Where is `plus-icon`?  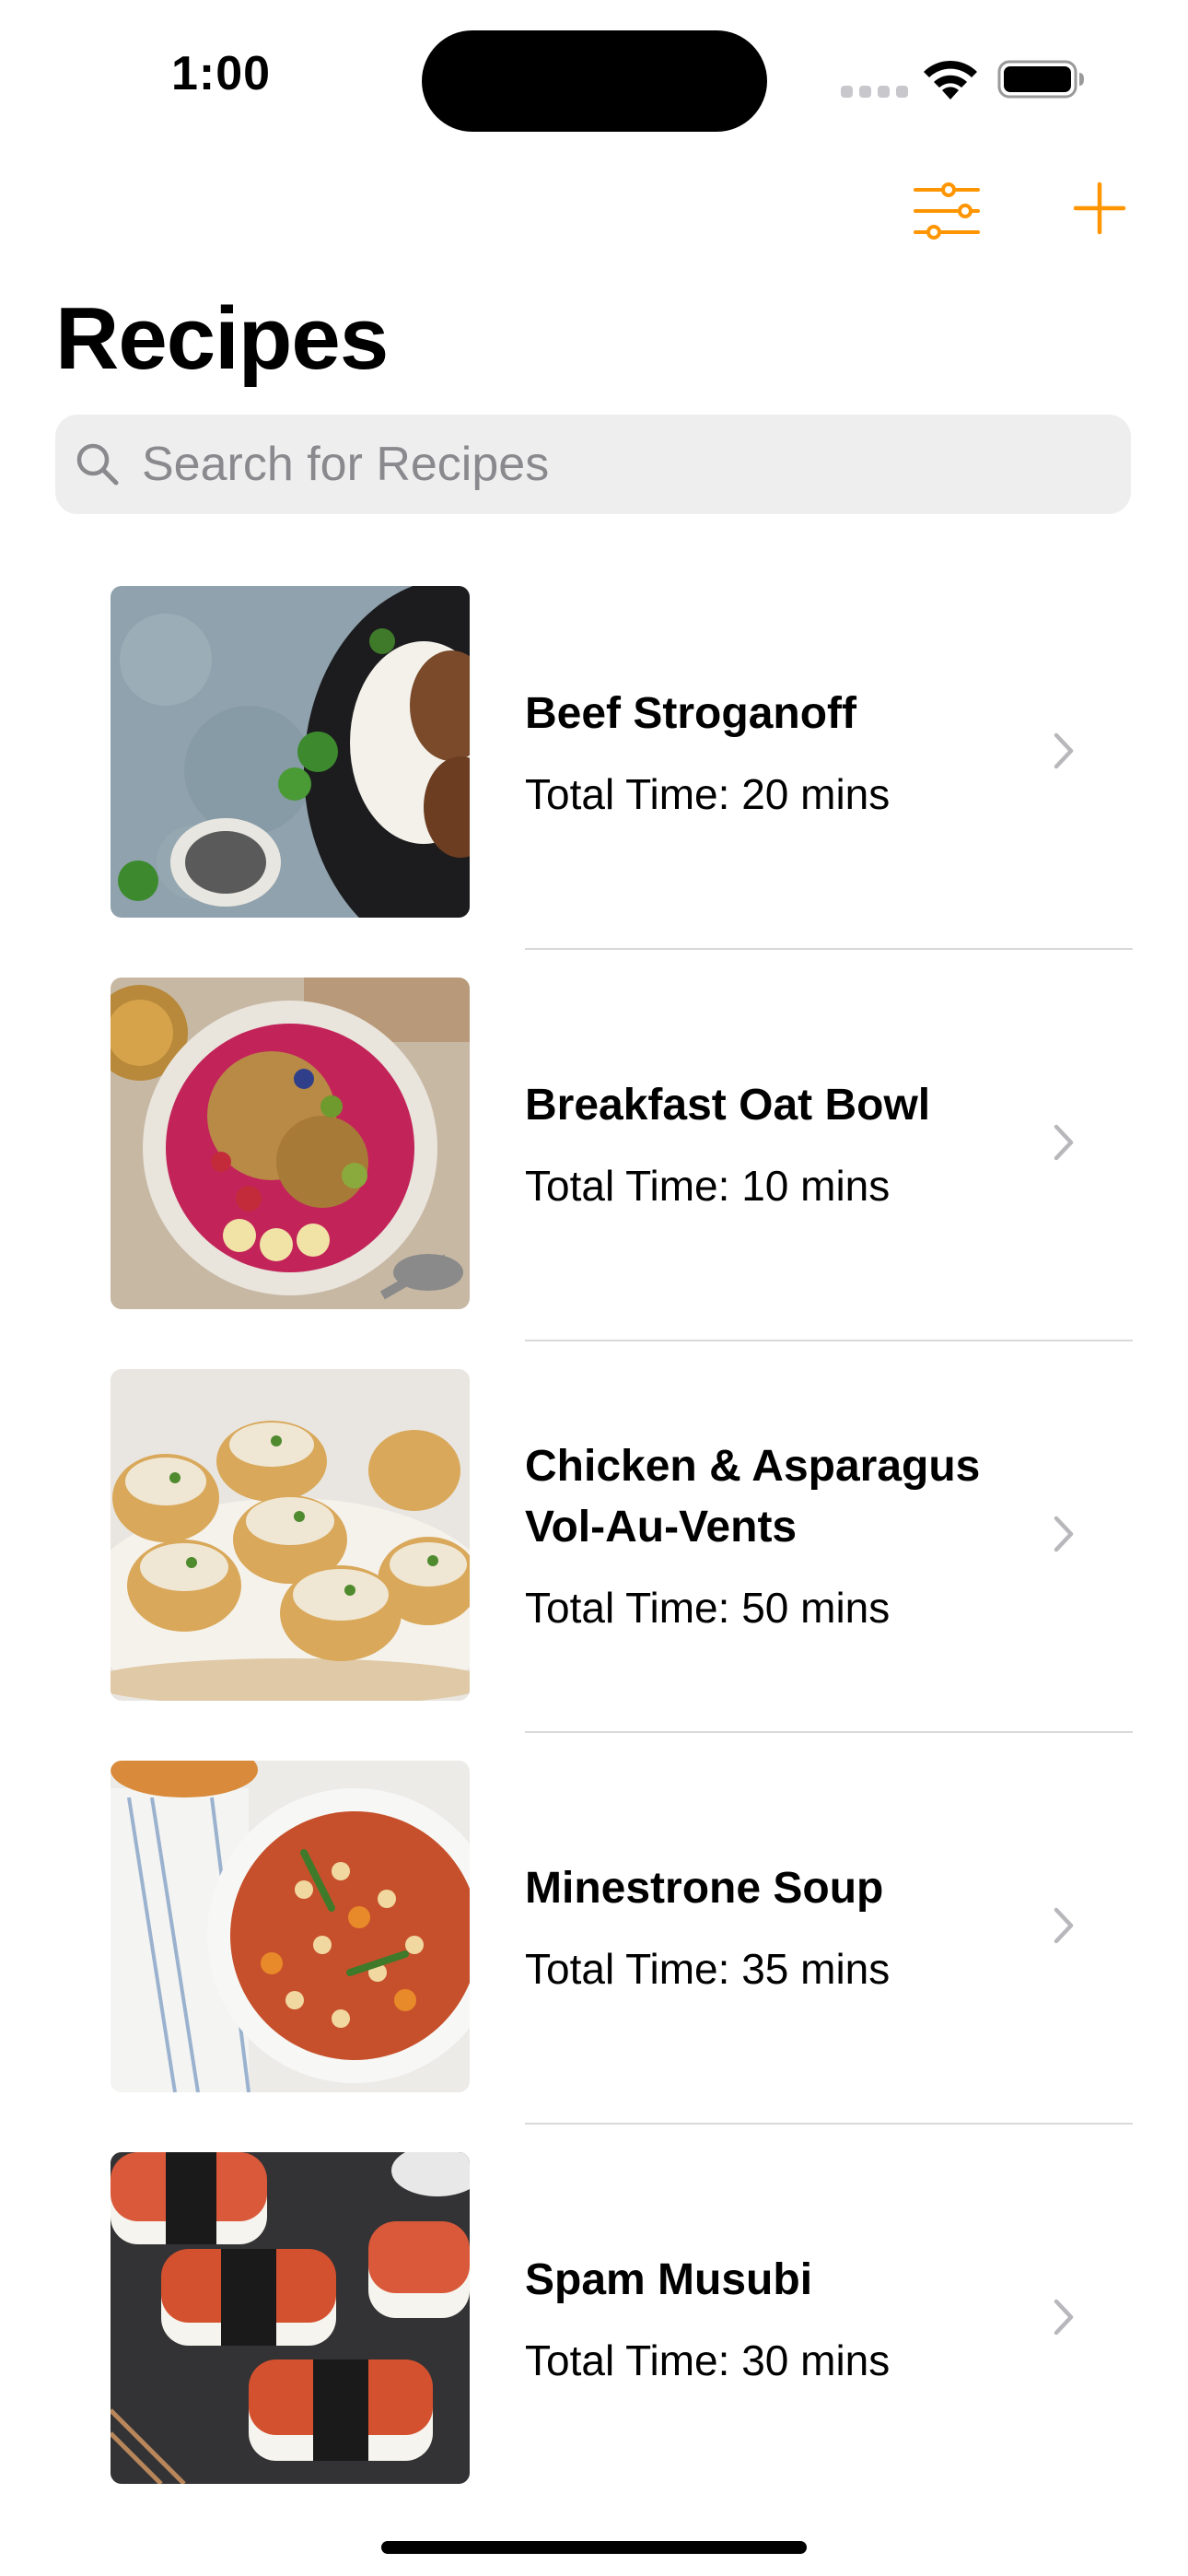
plus-icon is located at coordinates (1099, 208).